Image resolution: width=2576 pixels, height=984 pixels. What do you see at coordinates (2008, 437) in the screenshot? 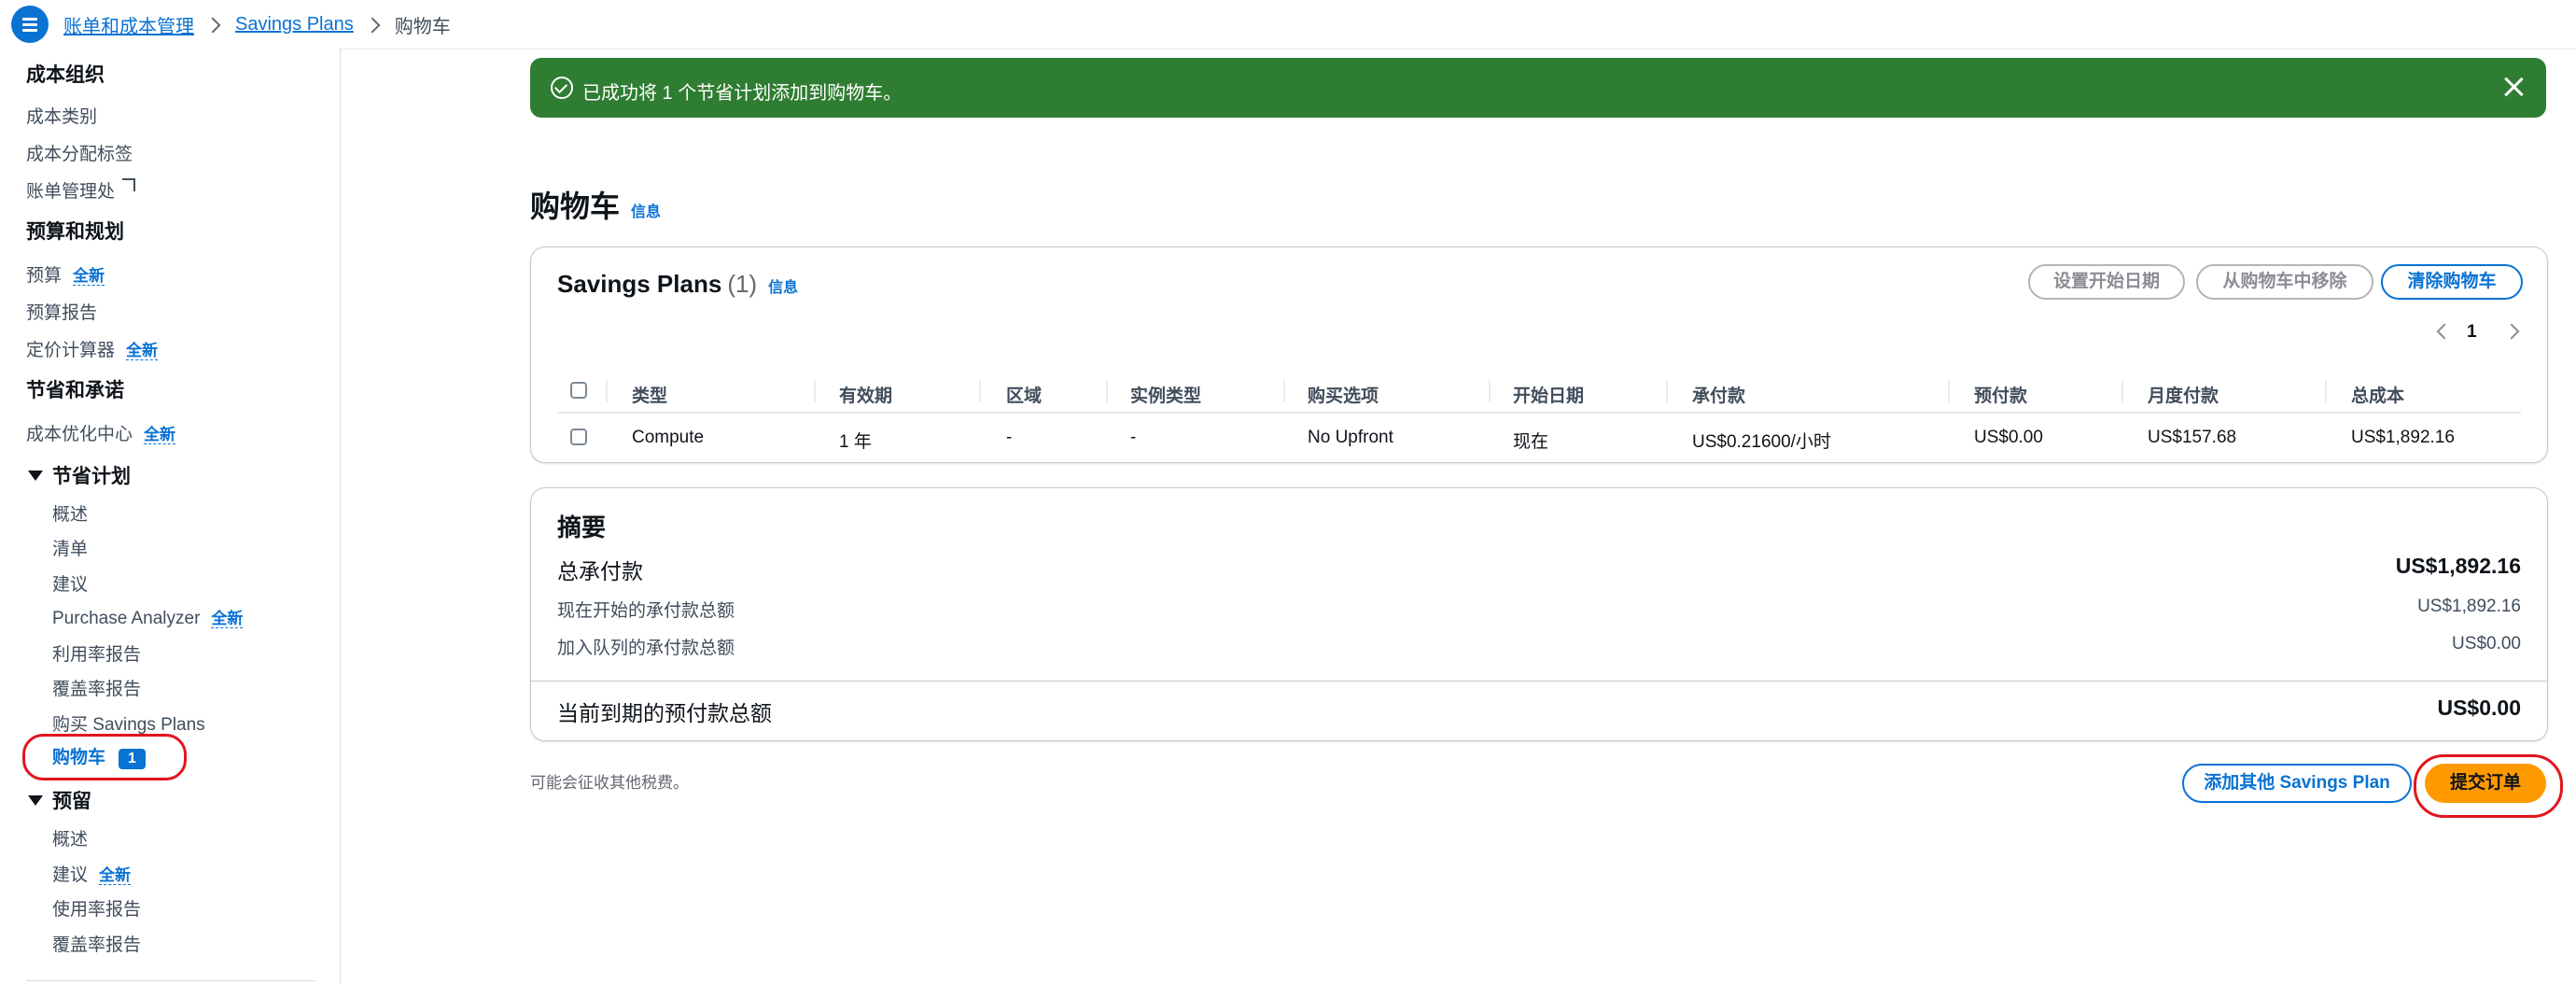
I see `cell-upfront: US$0.00` at bounding box center [2008, 437].